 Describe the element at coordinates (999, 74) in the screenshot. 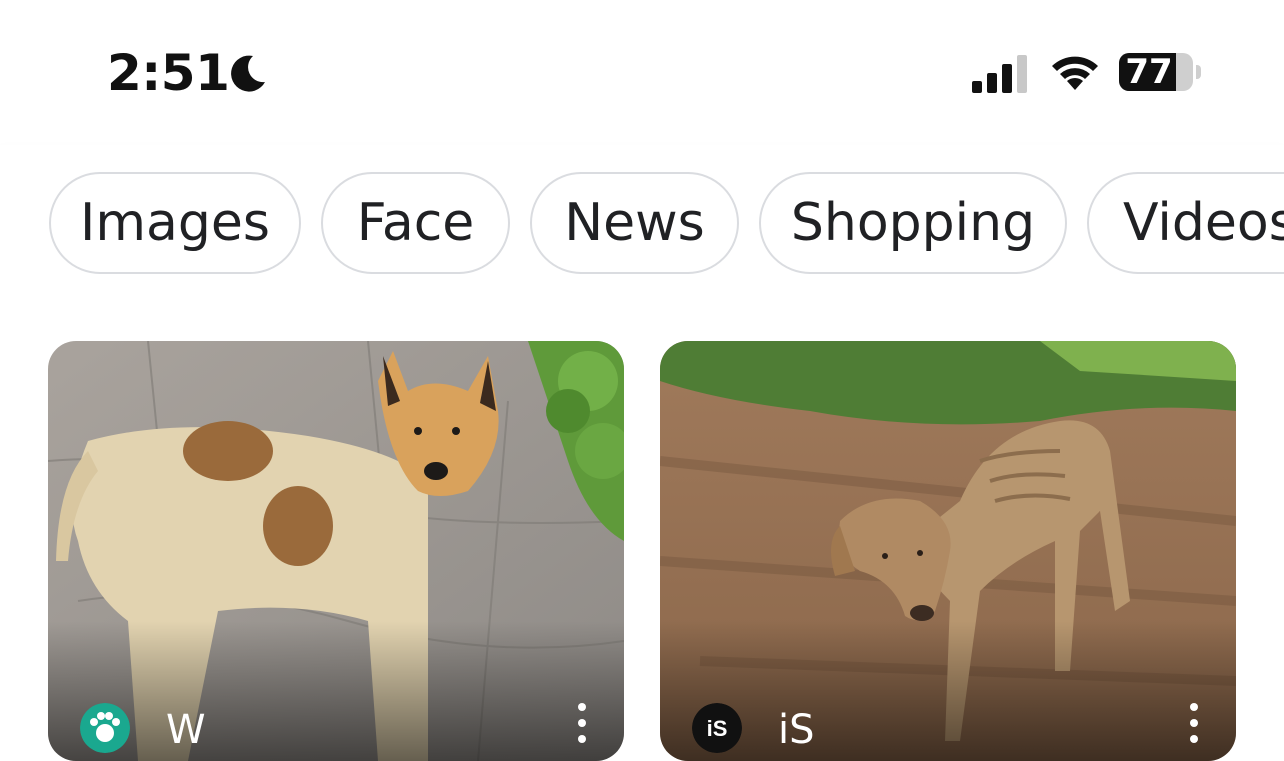

I see `cellular-signal-icon` at that location.